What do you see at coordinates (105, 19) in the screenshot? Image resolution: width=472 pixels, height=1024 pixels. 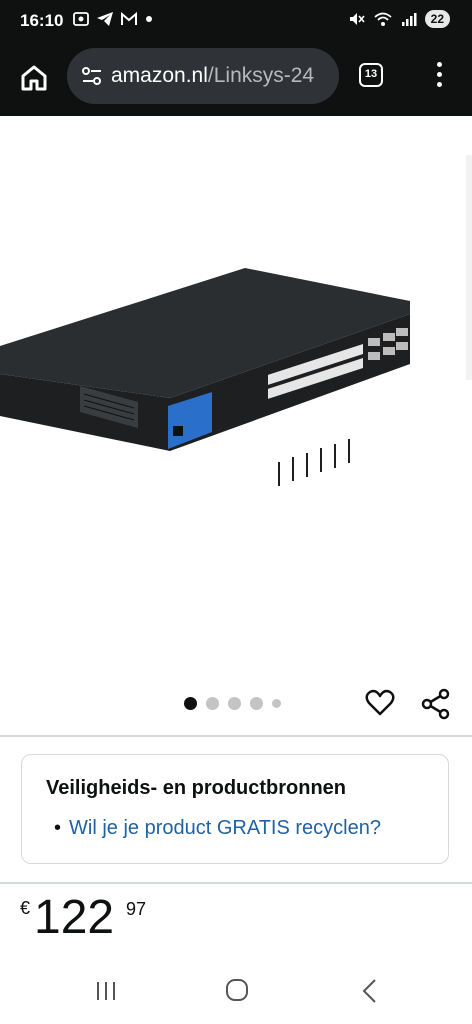 I see `telegram-icon` at bounding box center [105, 19].